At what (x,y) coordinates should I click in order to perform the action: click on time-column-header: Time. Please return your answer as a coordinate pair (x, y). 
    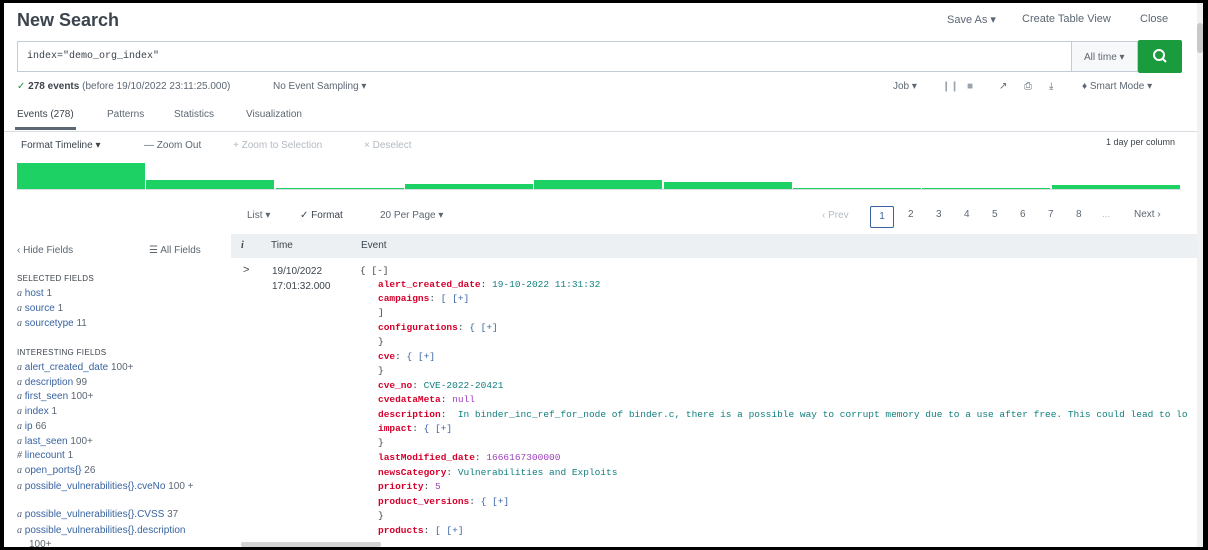
    Looking at the image, I should click on (282, 245).